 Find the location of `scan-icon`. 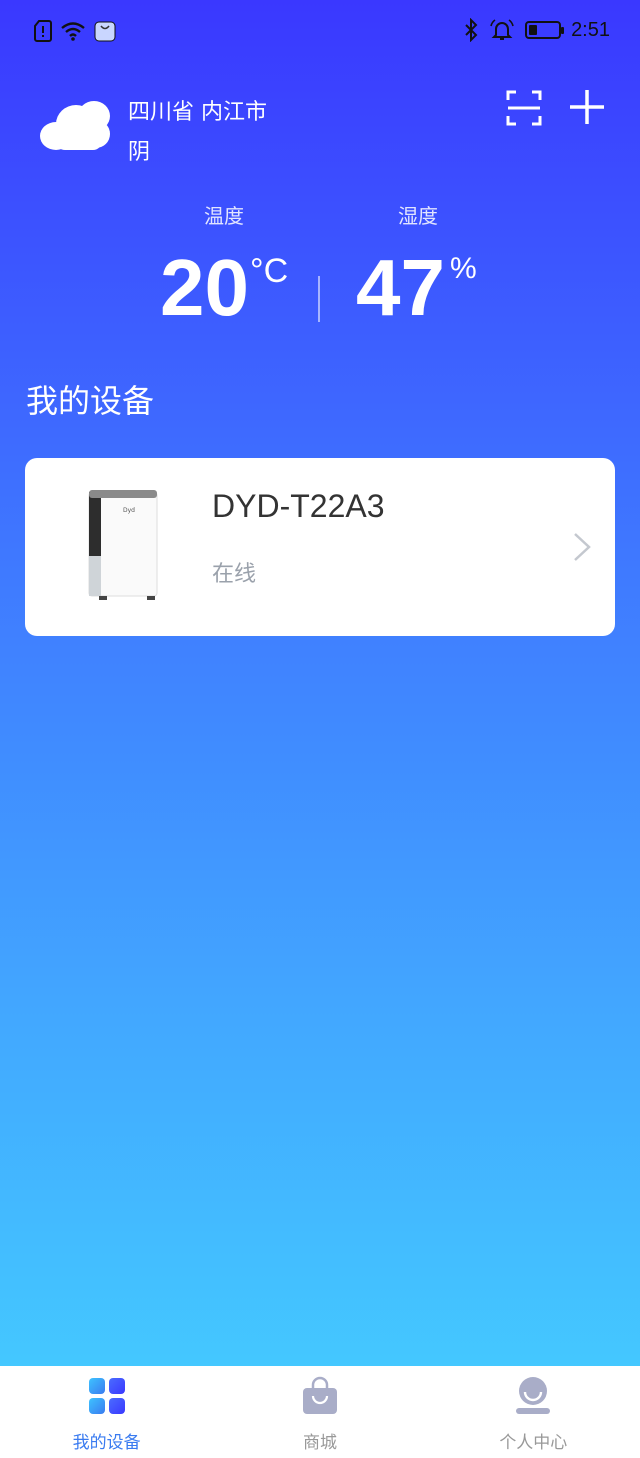

scan-icon is located at coordinates (524, 108).